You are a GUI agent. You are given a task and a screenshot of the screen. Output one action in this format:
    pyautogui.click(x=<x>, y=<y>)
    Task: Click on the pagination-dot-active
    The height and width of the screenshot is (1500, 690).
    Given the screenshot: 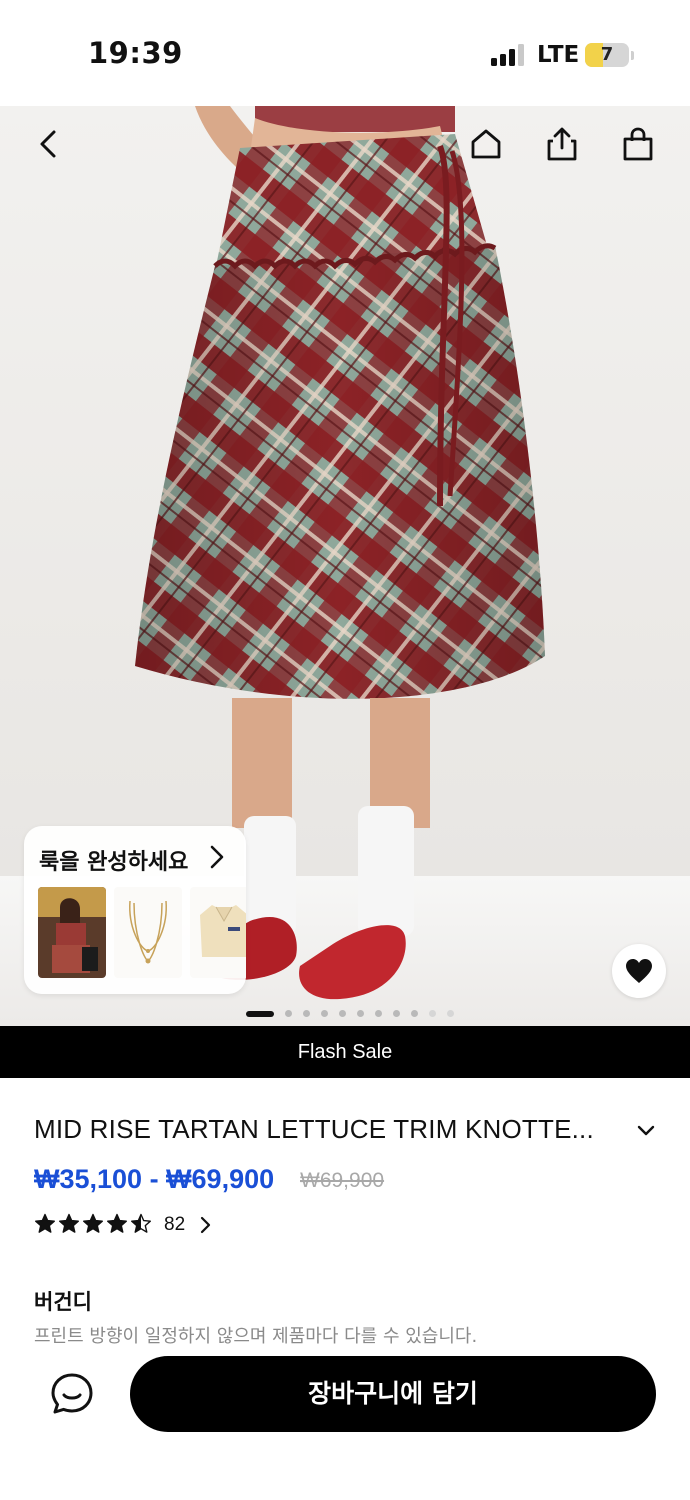 What is the action you would take?
    pyautogui.click(x=260, y=1014)
    